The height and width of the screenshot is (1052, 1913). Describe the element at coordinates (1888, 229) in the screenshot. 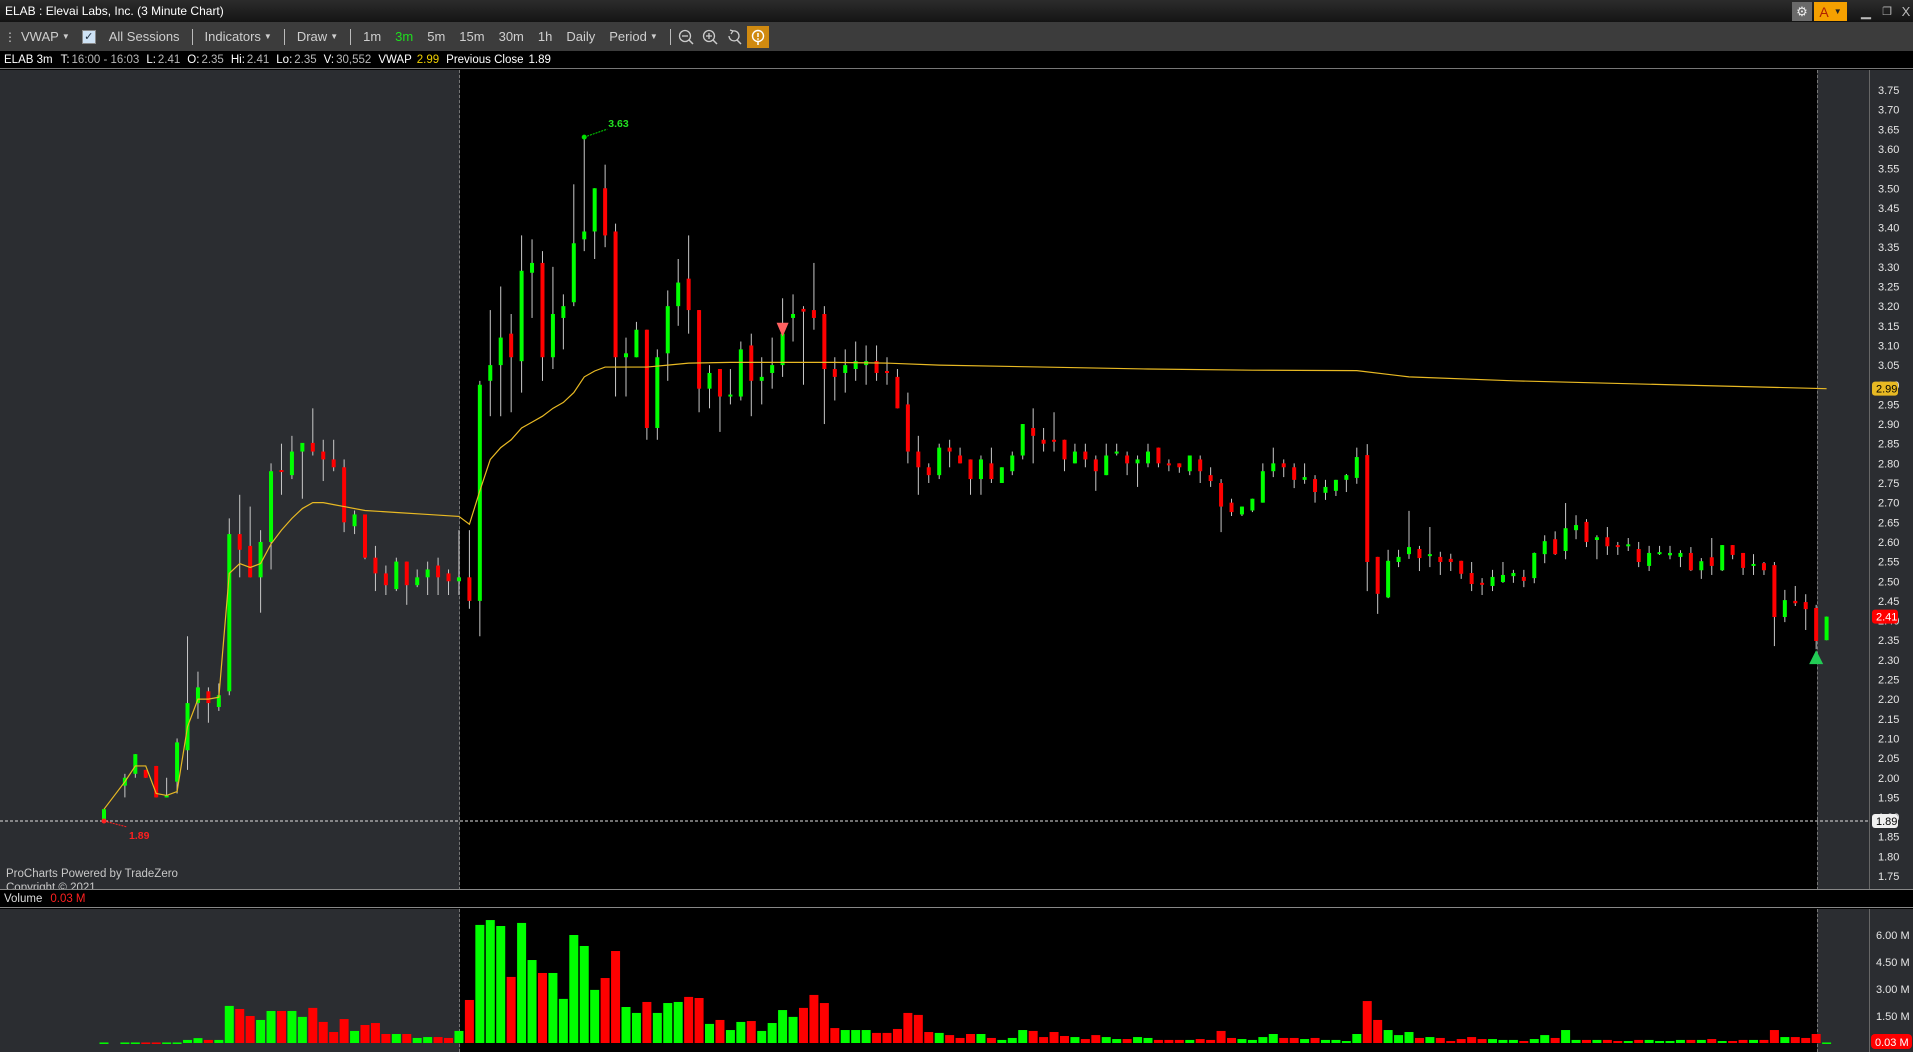

I see `price-tick-label: 3.40` at that location.